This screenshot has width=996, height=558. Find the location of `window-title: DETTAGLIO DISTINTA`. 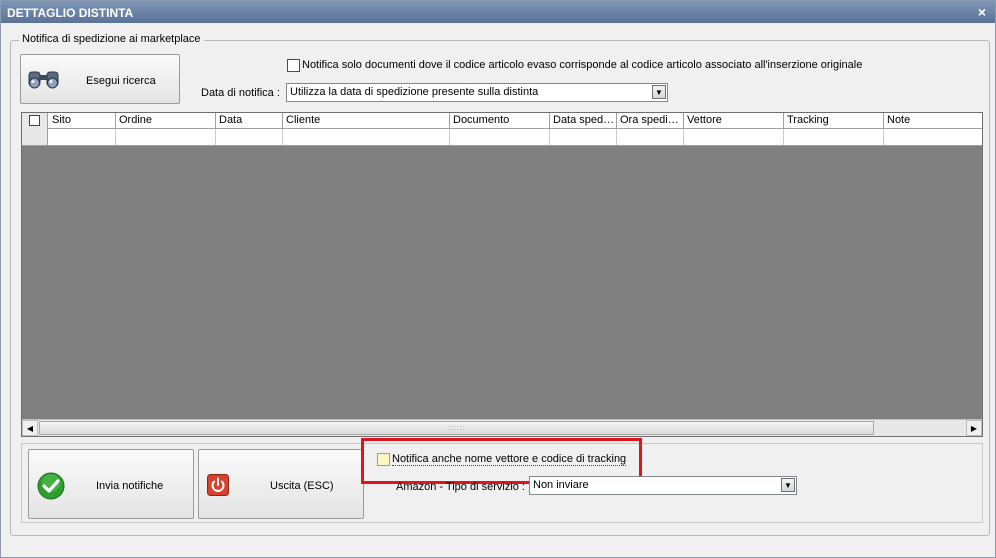

window-title: DETTAGLIO DISTINTA is located at coordinates (70, 13).